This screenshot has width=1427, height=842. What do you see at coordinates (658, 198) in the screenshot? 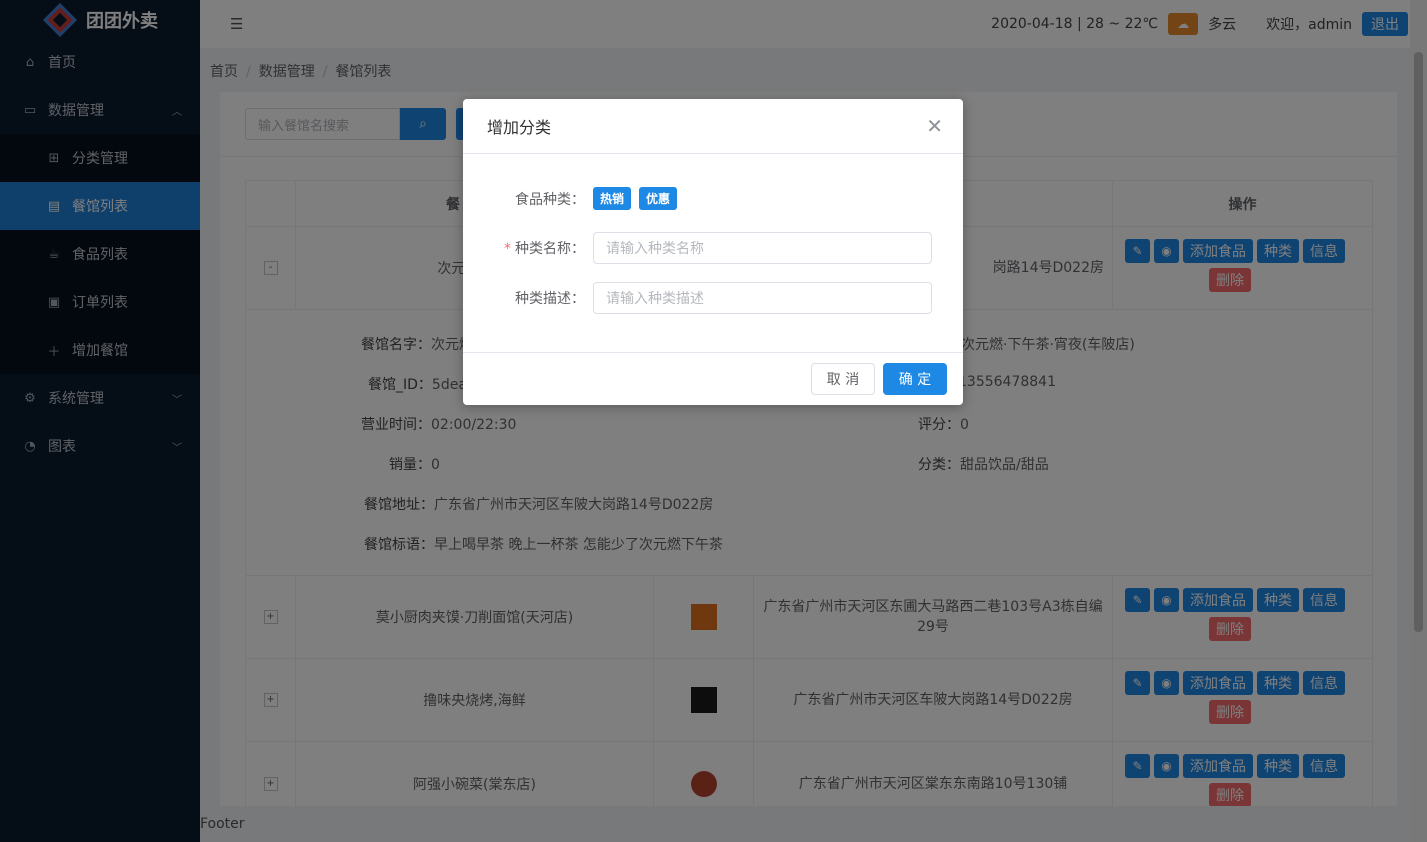
I see `tag-discount: 优惠` at bounding box center [658, 198].